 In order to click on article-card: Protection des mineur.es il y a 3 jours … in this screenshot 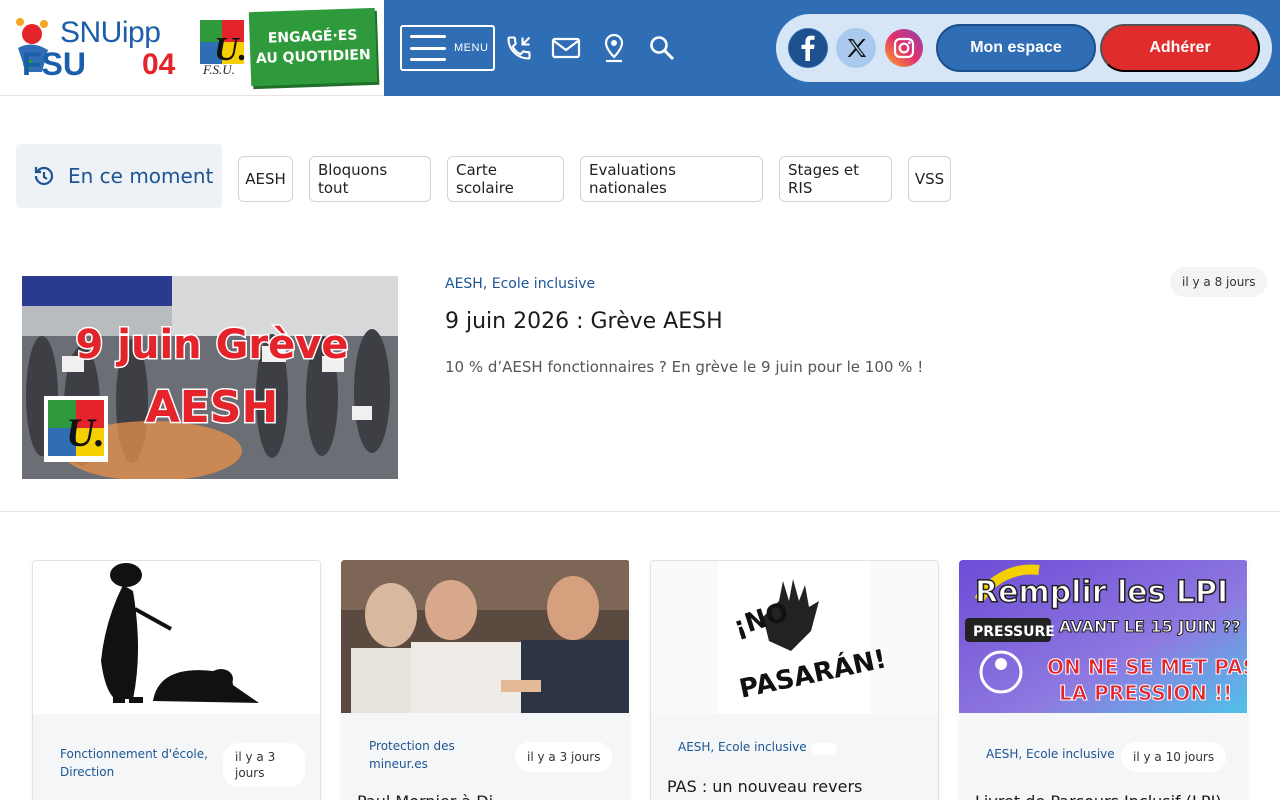, I will do `click(485, 680)`.